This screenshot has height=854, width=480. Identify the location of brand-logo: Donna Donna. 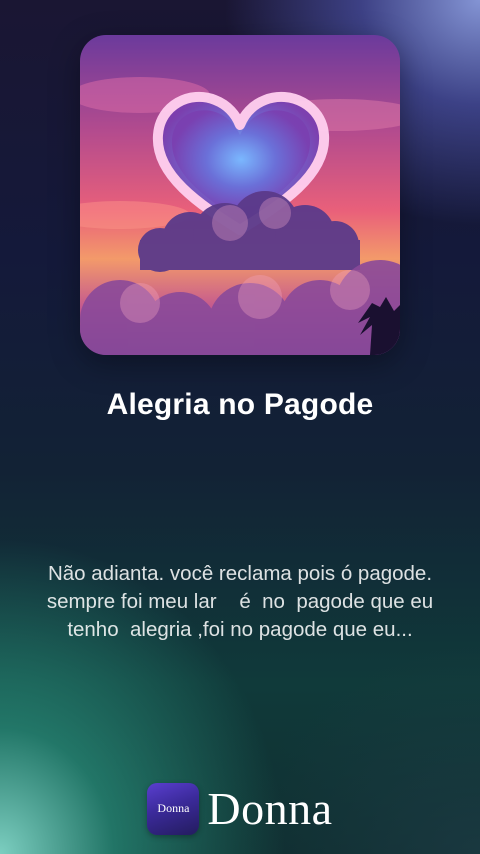
(240, 808).